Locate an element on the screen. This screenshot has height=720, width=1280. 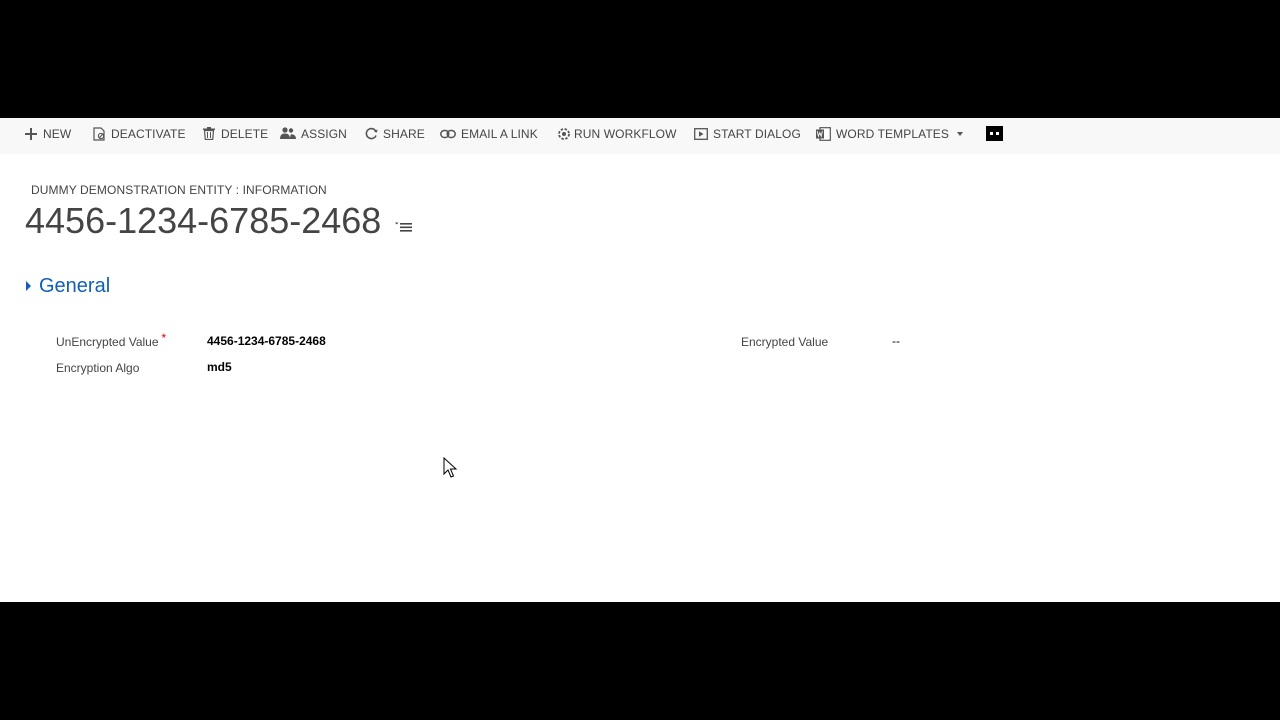
word-templates-label: WORD TEMPLATES is located at coordinates (892, 133).